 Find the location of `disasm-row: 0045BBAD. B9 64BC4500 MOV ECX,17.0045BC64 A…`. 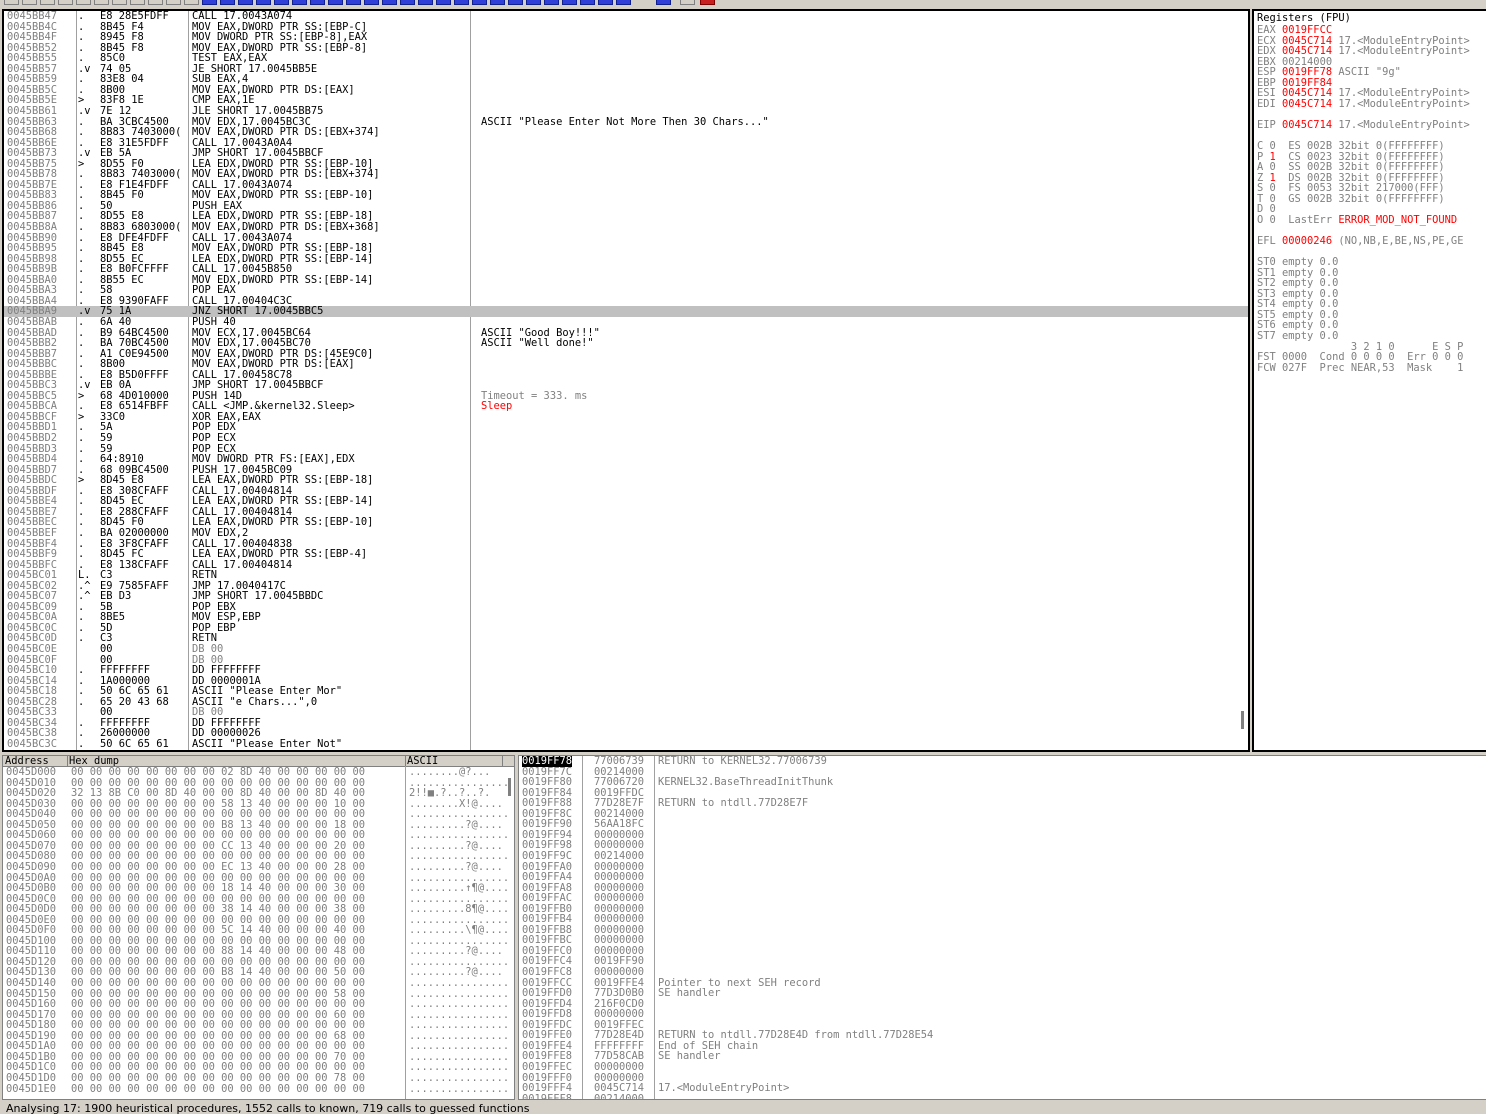

disasm-row: 0045BBAD. B9 64BC4500 MOV ECX,17.0045BC64 A… is located at coordinates (626, 333).